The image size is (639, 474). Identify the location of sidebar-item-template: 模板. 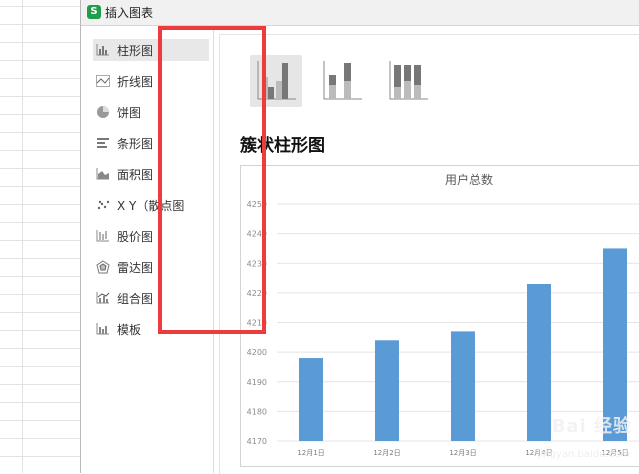
(151, 329).